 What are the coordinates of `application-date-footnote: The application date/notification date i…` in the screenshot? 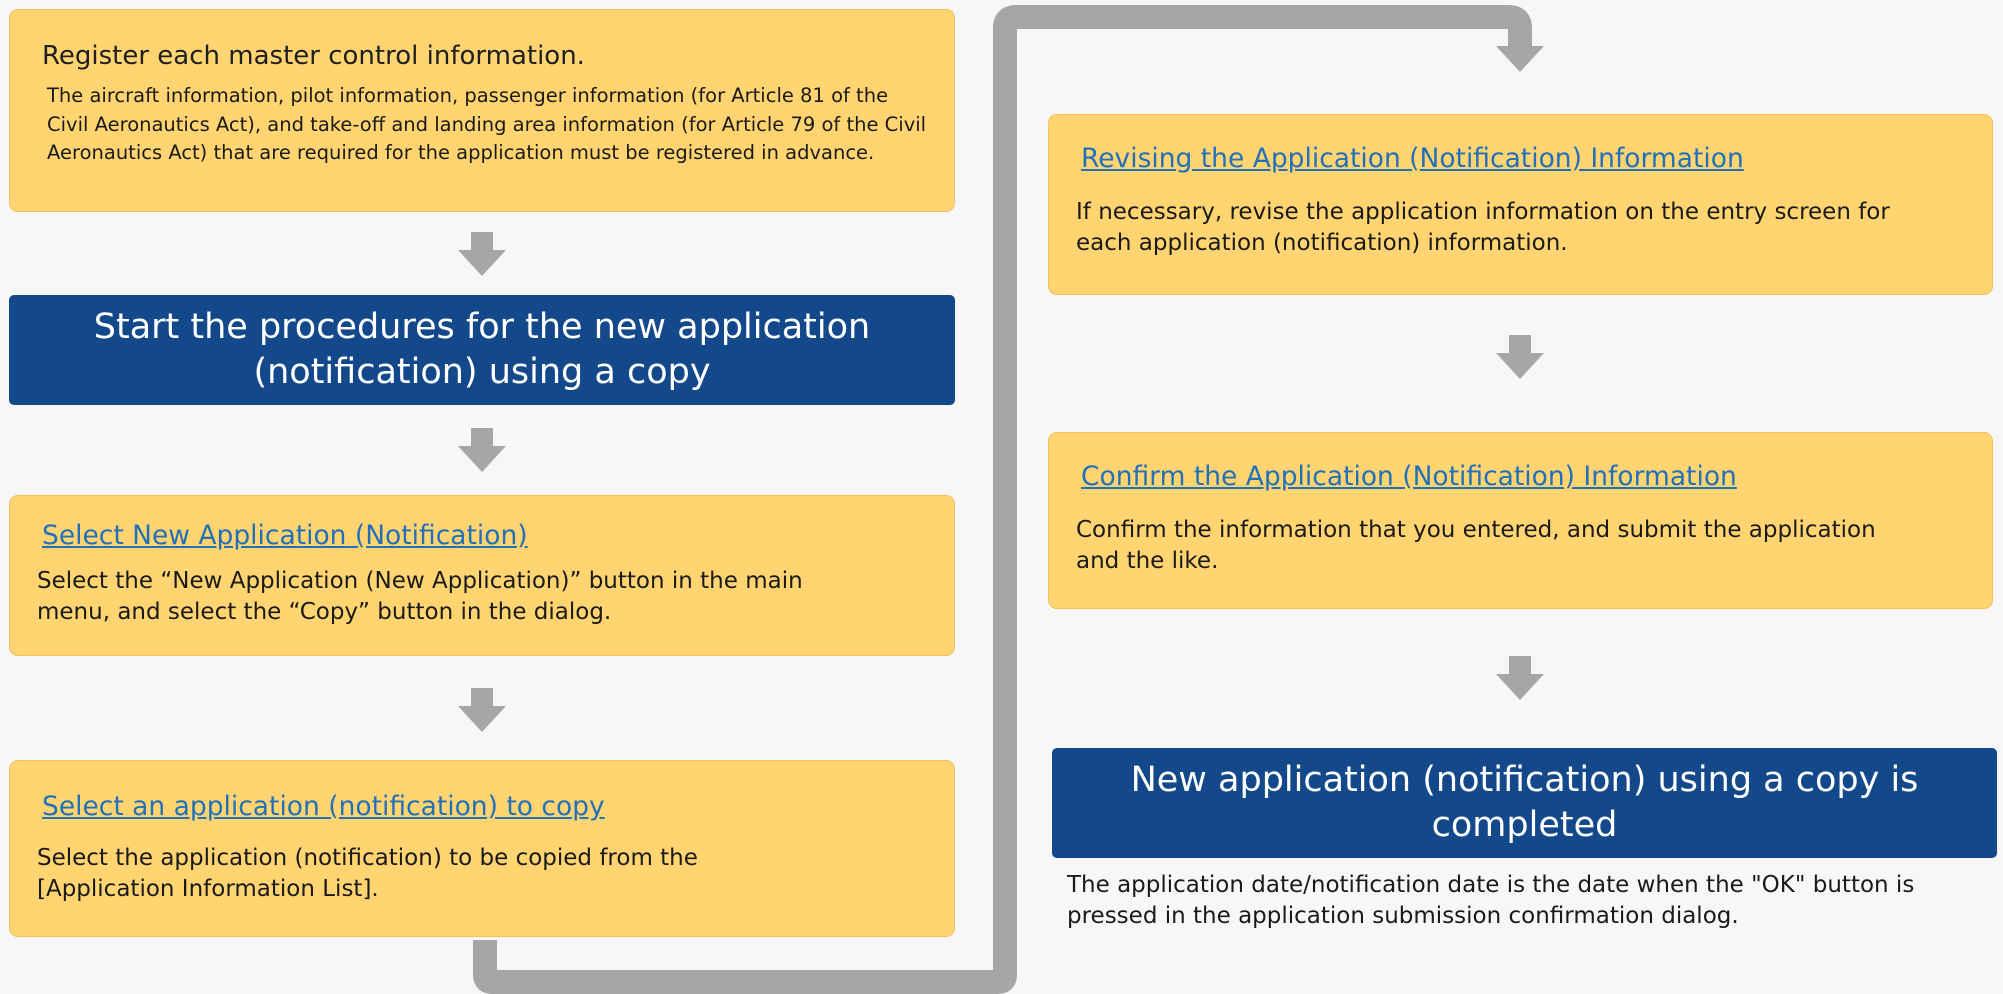 It's located at (1491, 900).